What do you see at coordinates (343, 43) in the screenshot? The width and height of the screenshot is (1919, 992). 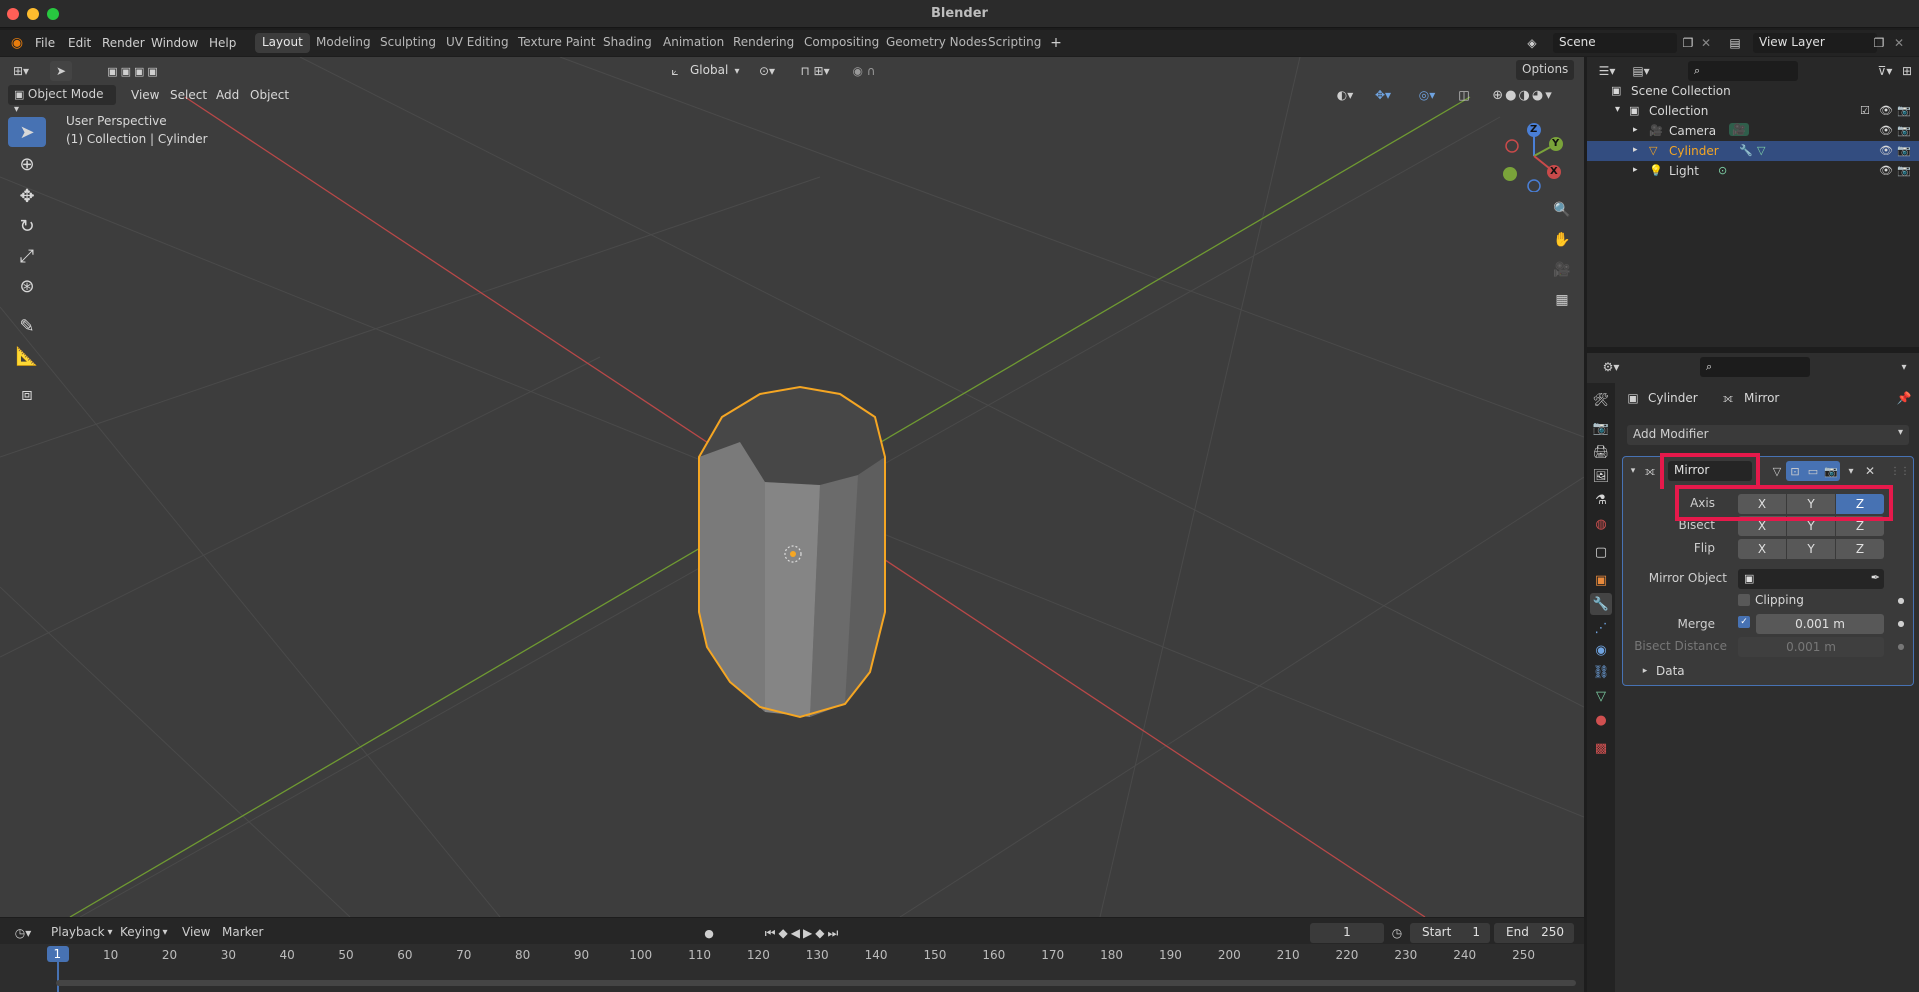 I see `tab-modeling: Modeling` at bounding box center [343, 43].